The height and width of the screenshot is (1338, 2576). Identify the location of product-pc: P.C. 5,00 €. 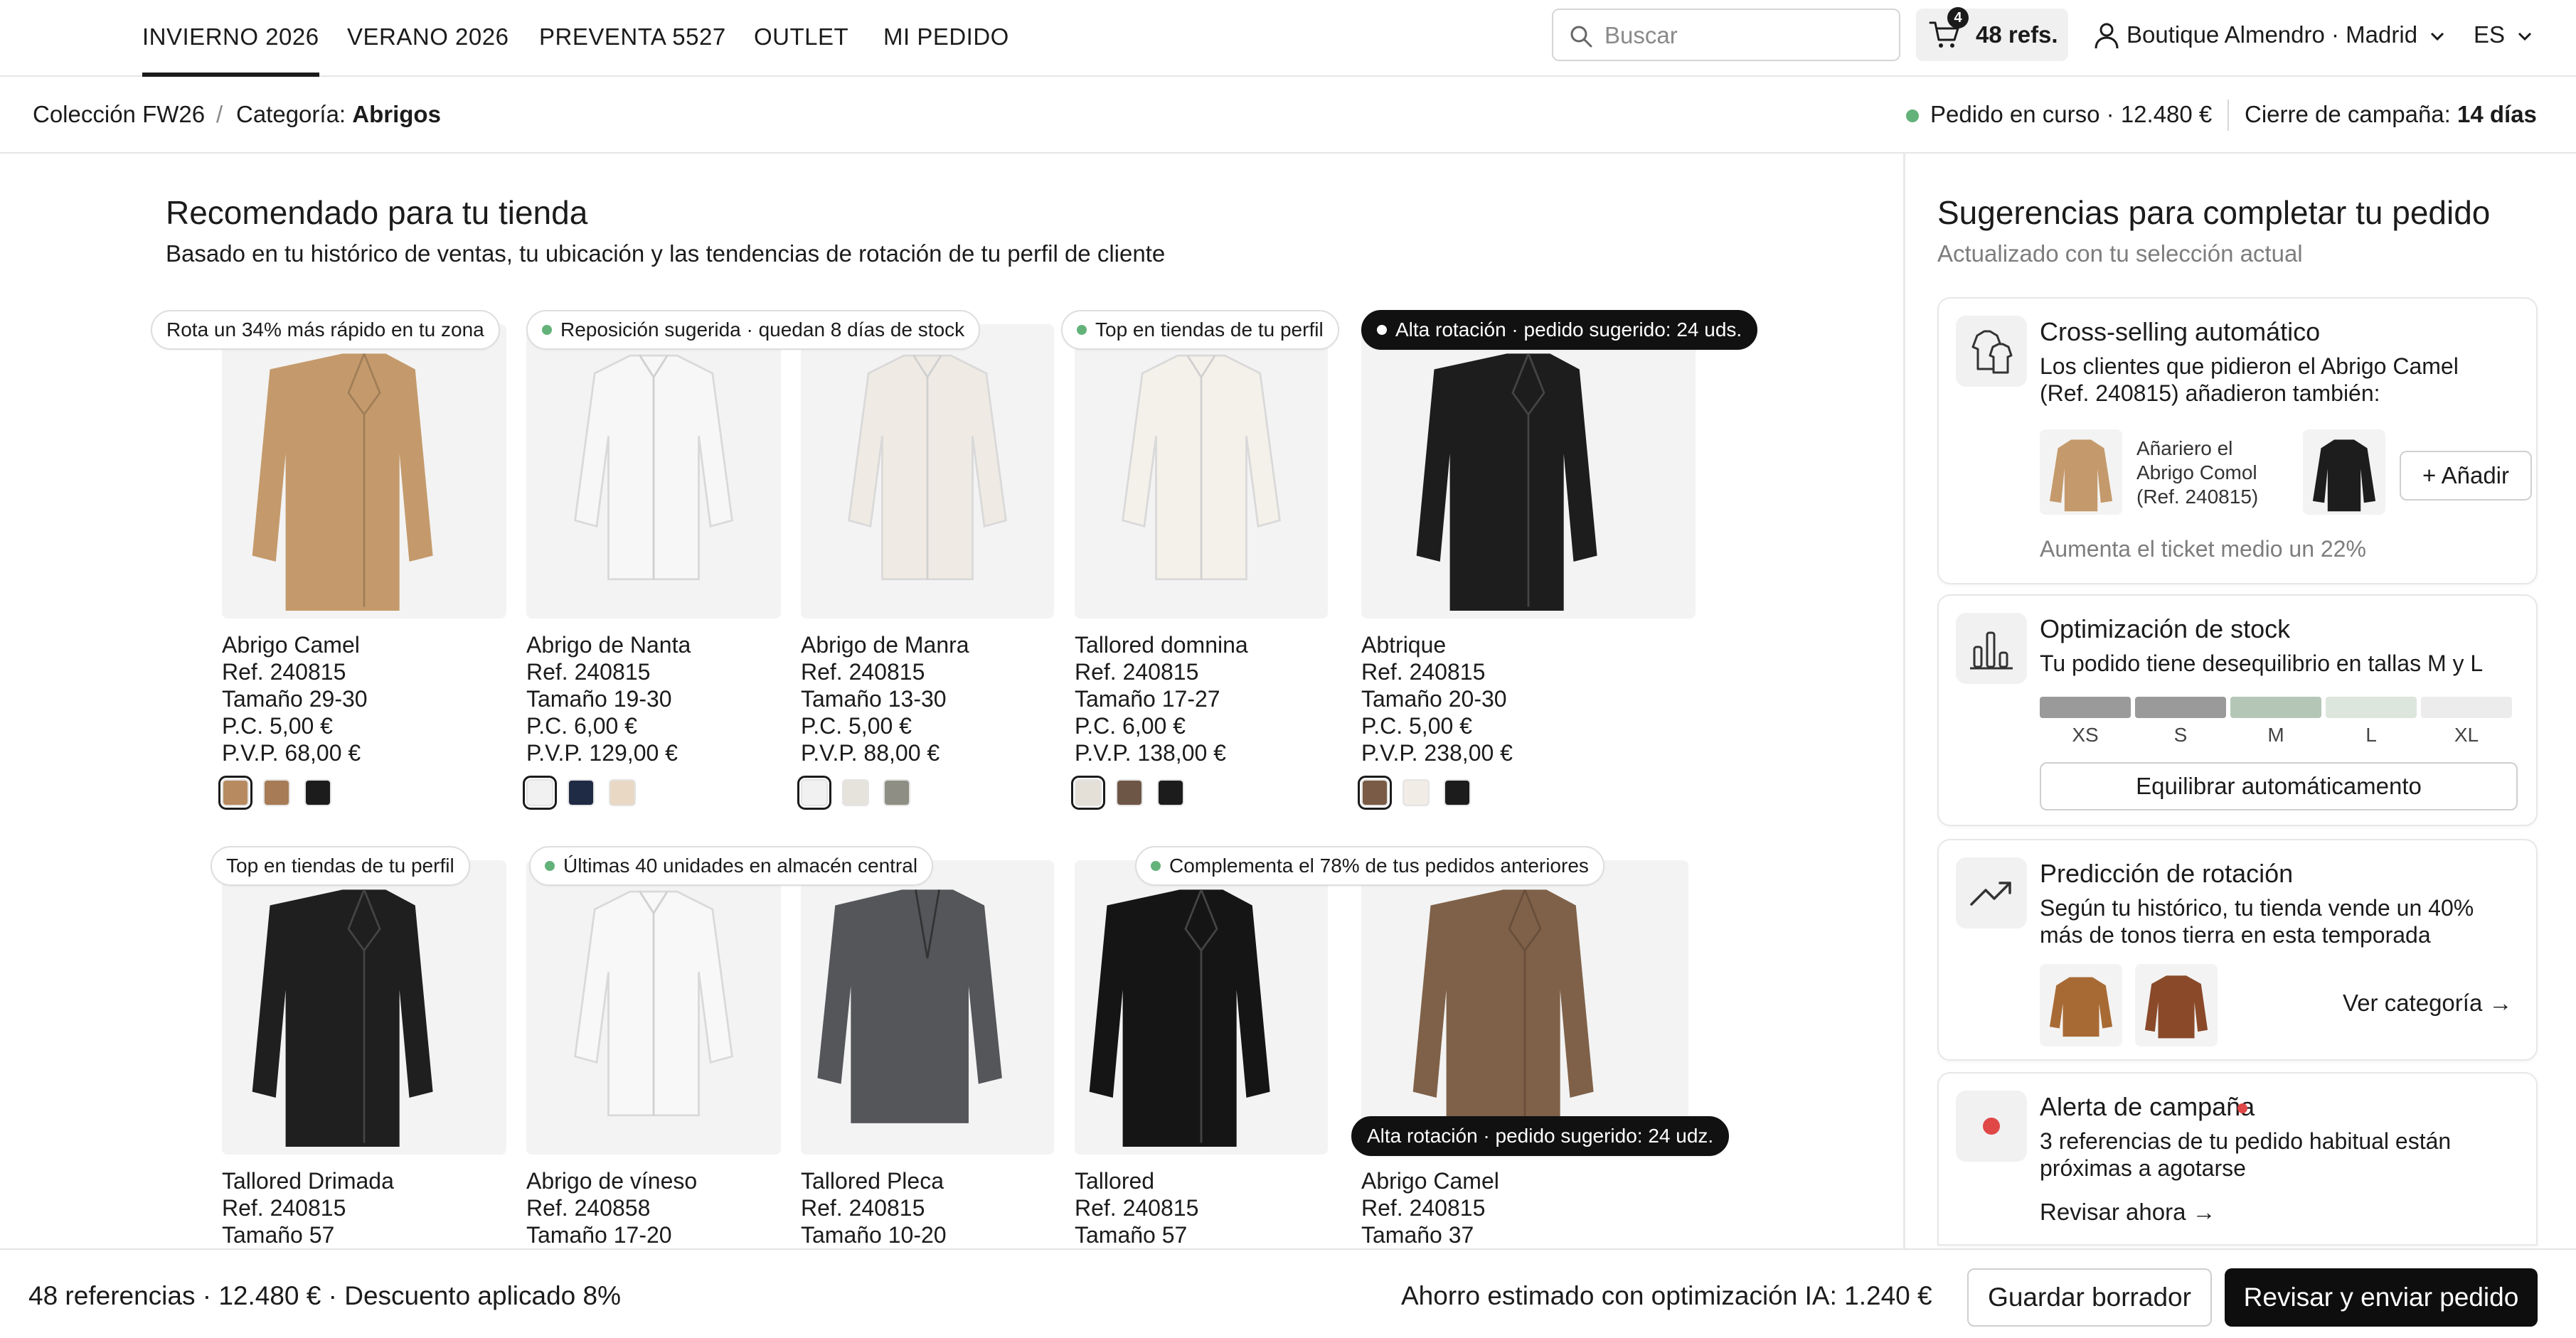
(856, 726).